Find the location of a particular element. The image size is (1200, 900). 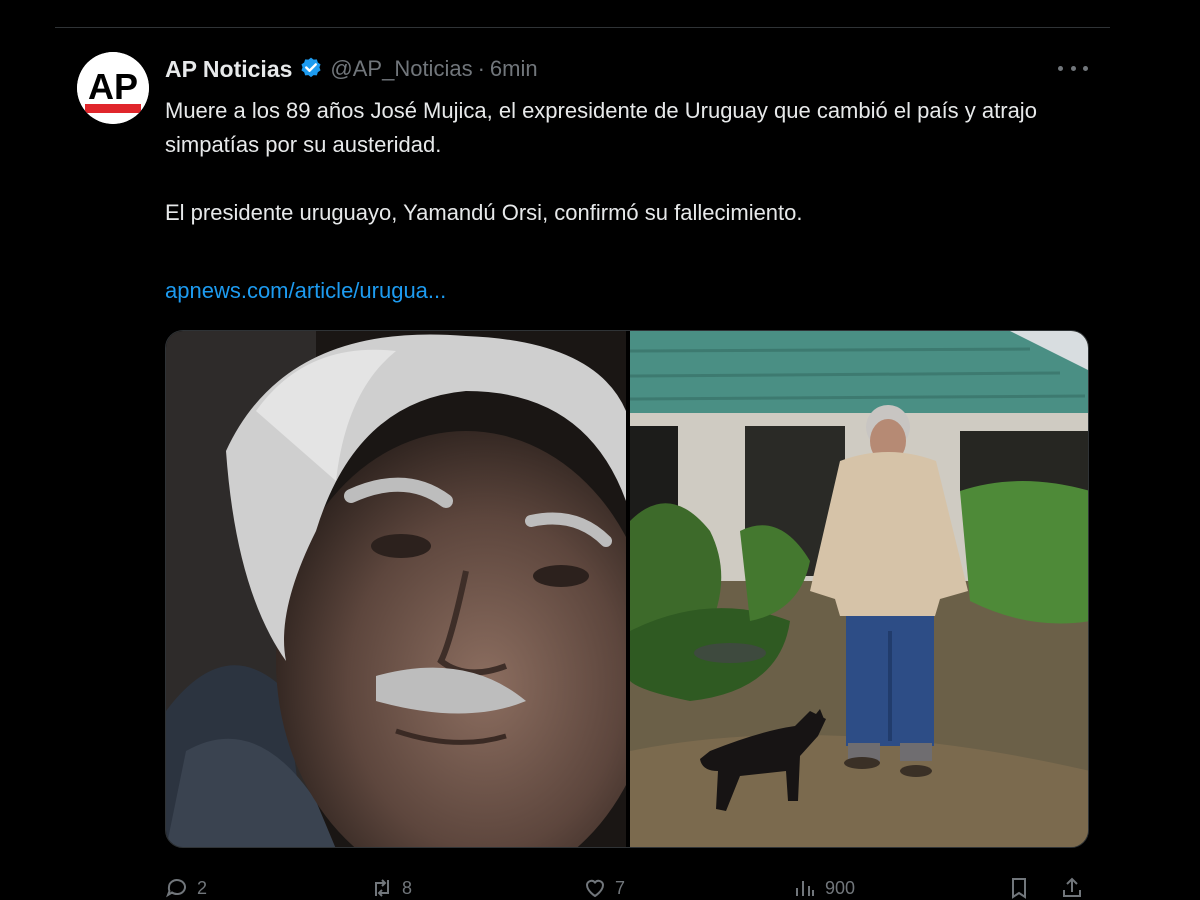

reply-icon is located at coordinates (176, 888).